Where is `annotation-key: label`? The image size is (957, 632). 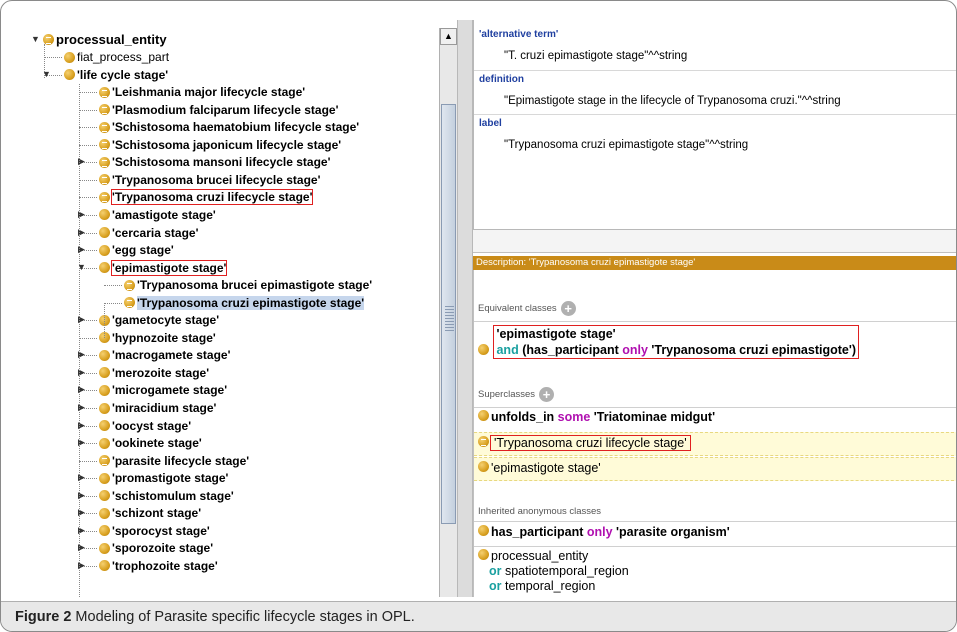
annotation-key: label is located at coordinates (490, 123).